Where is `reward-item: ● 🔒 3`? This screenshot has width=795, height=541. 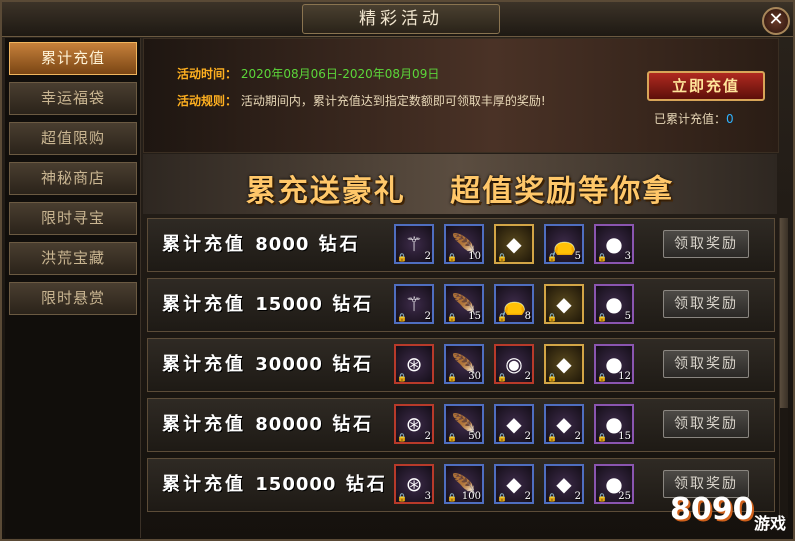 reward-item: ● 🔒 3 is located at coordinates (614, 244).